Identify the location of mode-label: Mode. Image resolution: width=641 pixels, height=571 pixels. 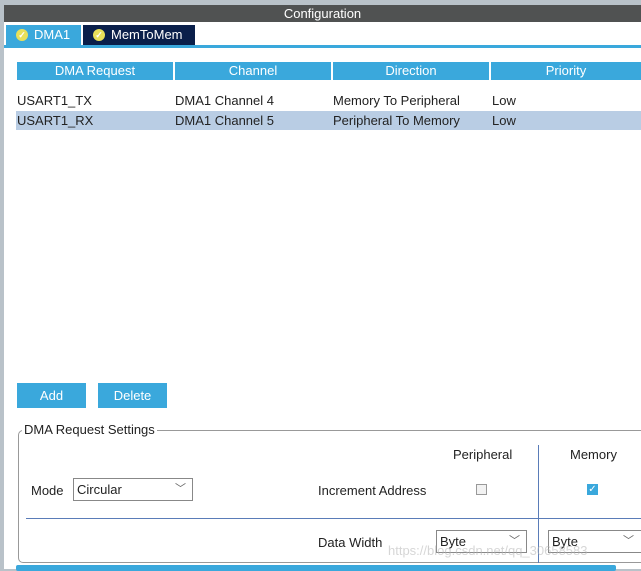
(47, 490).